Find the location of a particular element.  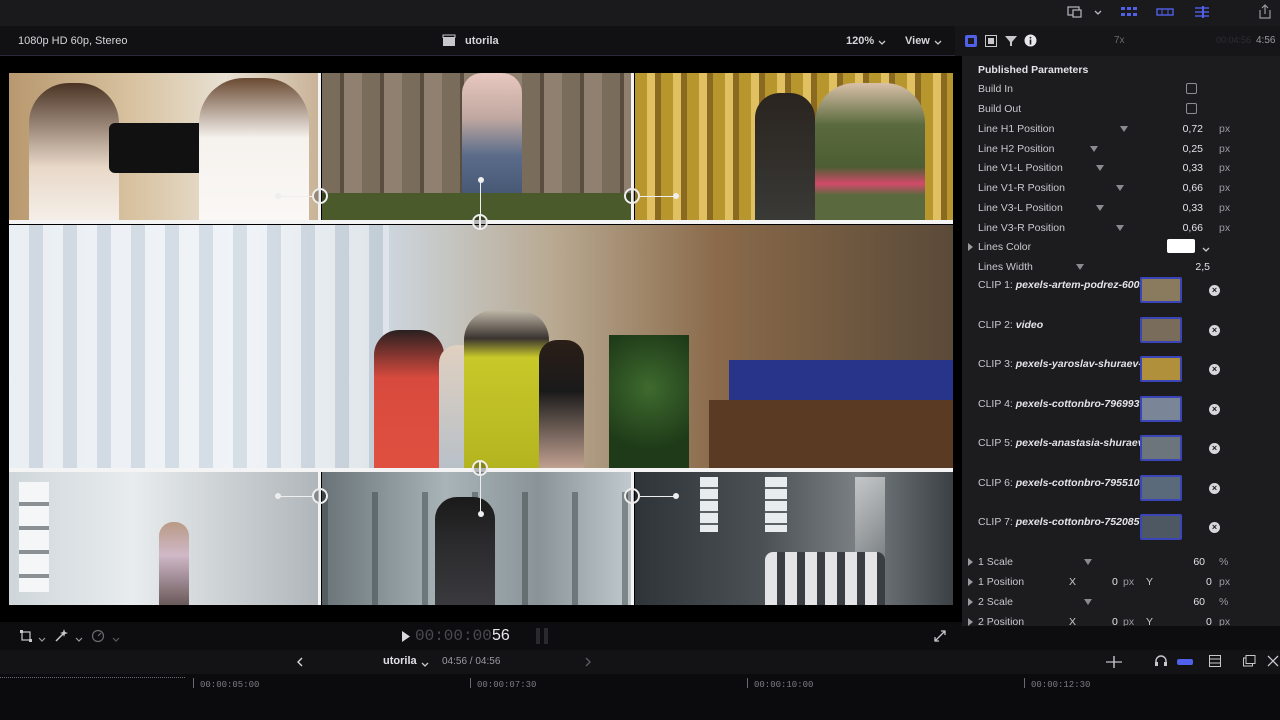

clip-row-4: CLIP 4: pexels-cottonbro-7969937 × is located at coordinates (1128, 416).